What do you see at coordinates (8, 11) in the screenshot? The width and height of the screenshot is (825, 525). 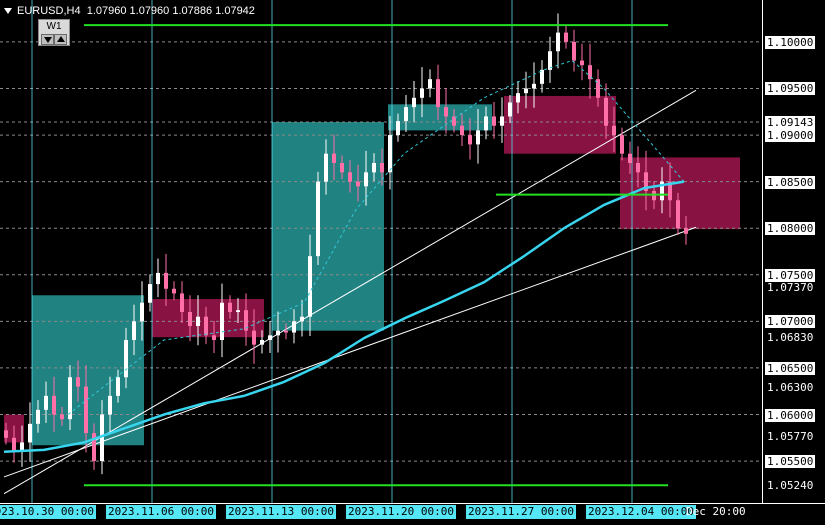 I see `collapse-triangle-icon` at bounding box center [8, 11].